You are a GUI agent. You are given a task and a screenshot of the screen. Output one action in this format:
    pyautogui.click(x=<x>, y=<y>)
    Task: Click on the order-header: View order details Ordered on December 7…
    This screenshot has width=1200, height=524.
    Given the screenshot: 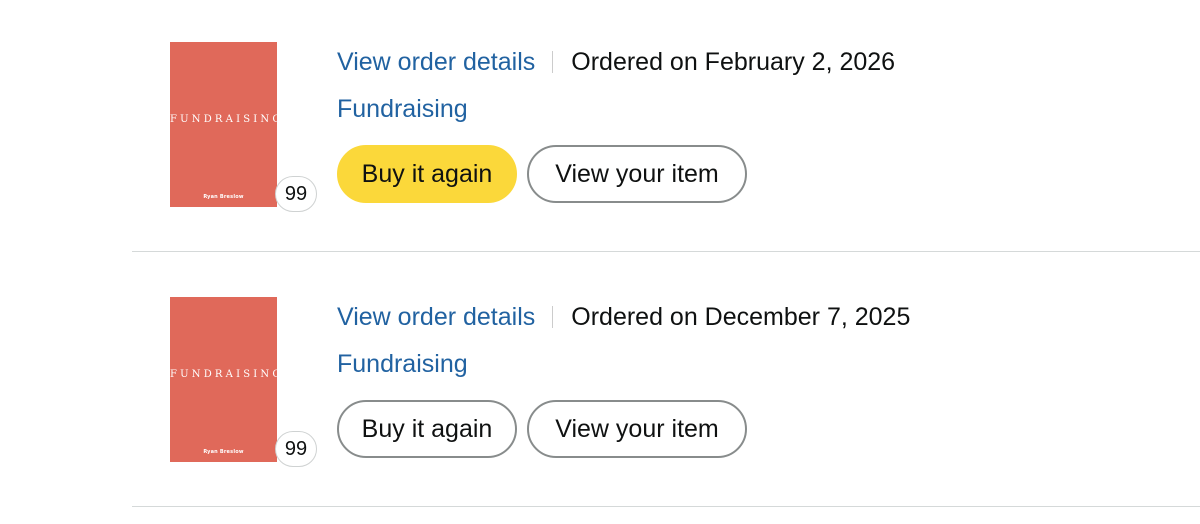 What is the action you would take?
    pyautogui.click(x=623, y=317)
    